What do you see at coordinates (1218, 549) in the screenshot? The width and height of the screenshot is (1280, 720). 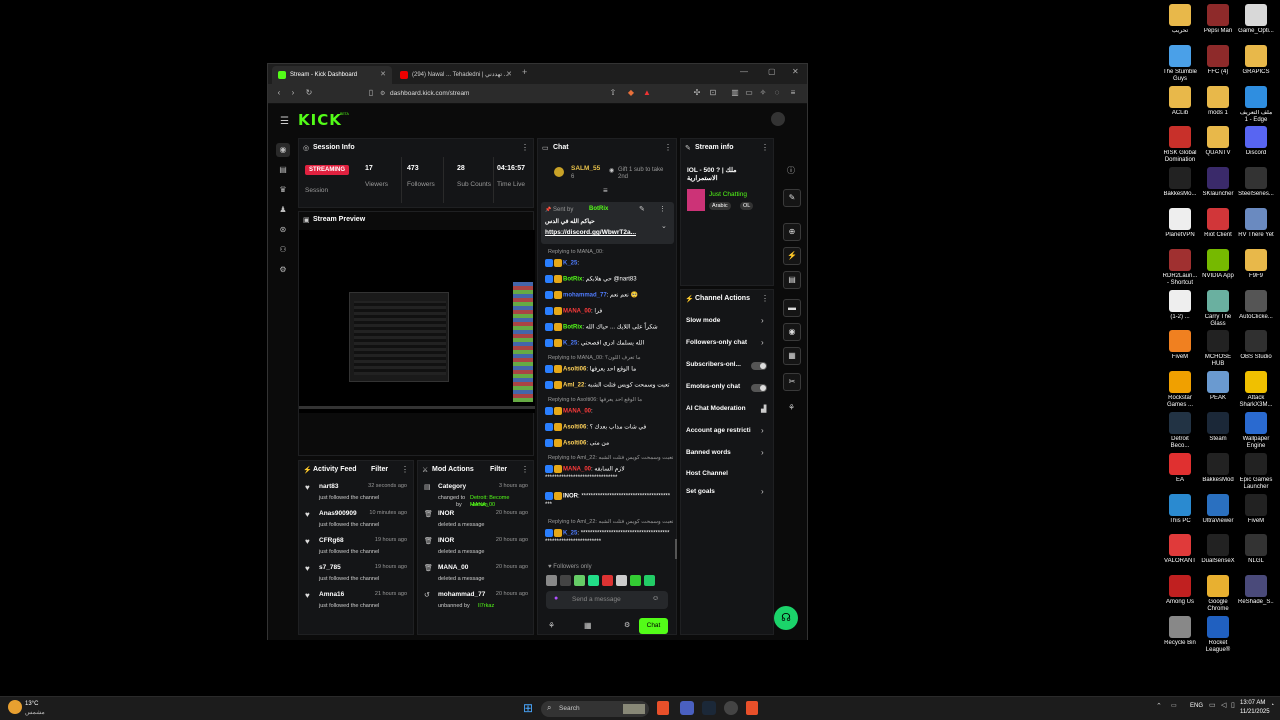 I see `desktop-icon: DualSenseX` at bounding box center [1218, 549].